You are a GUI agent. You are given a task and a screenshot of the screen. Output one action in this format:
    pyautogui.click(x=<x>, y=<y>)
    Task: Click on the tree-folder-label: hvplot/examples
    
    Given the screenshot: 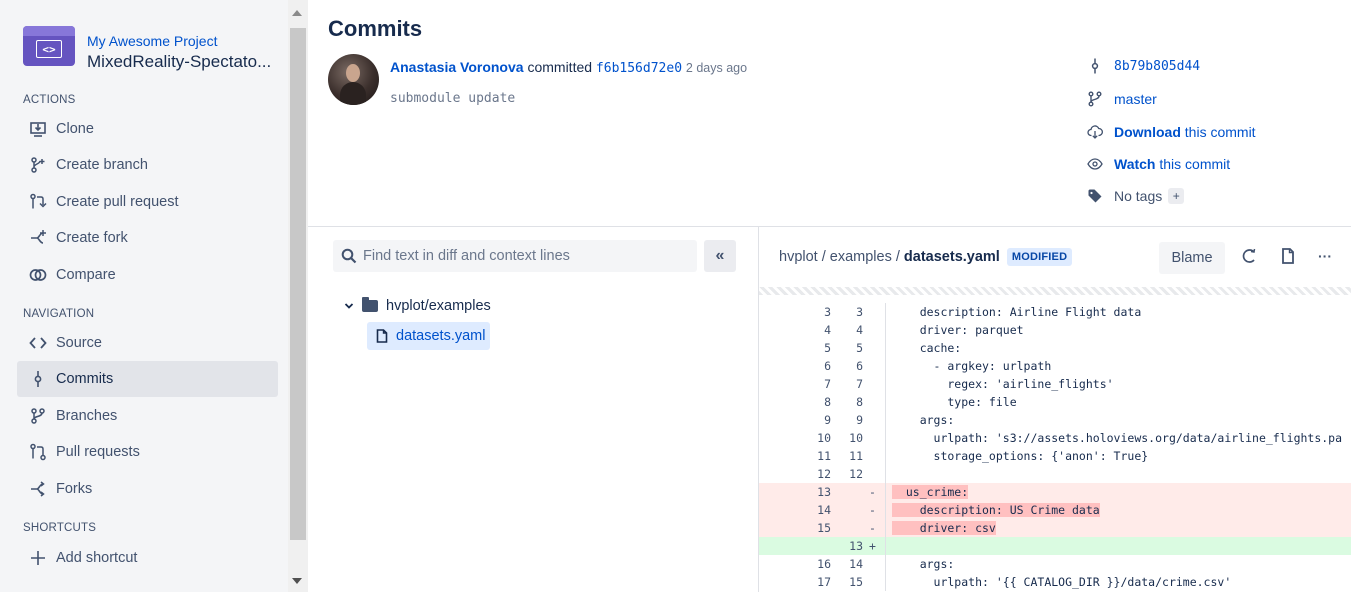 What is the action you would take?
    pyautogui.click(x=438, y=306)
    